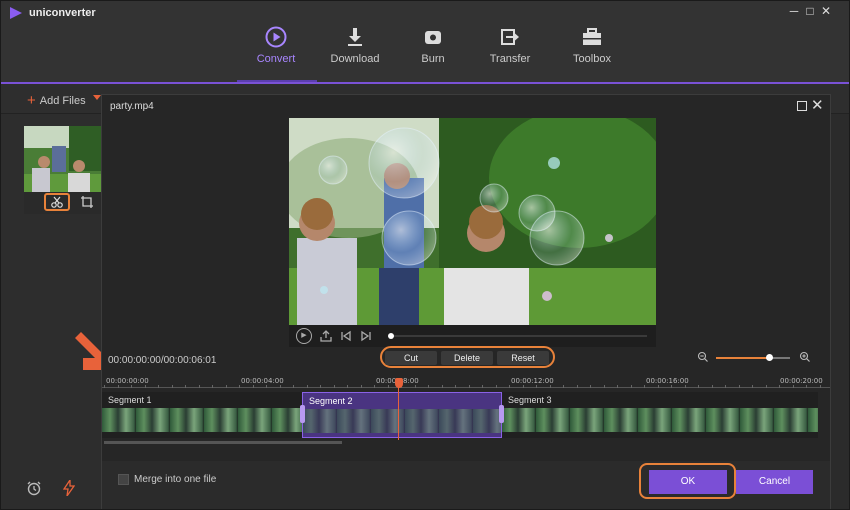  Describe the element at coordinates (592, 36) in the screenshot. I see `toolbox-icon` at that location.